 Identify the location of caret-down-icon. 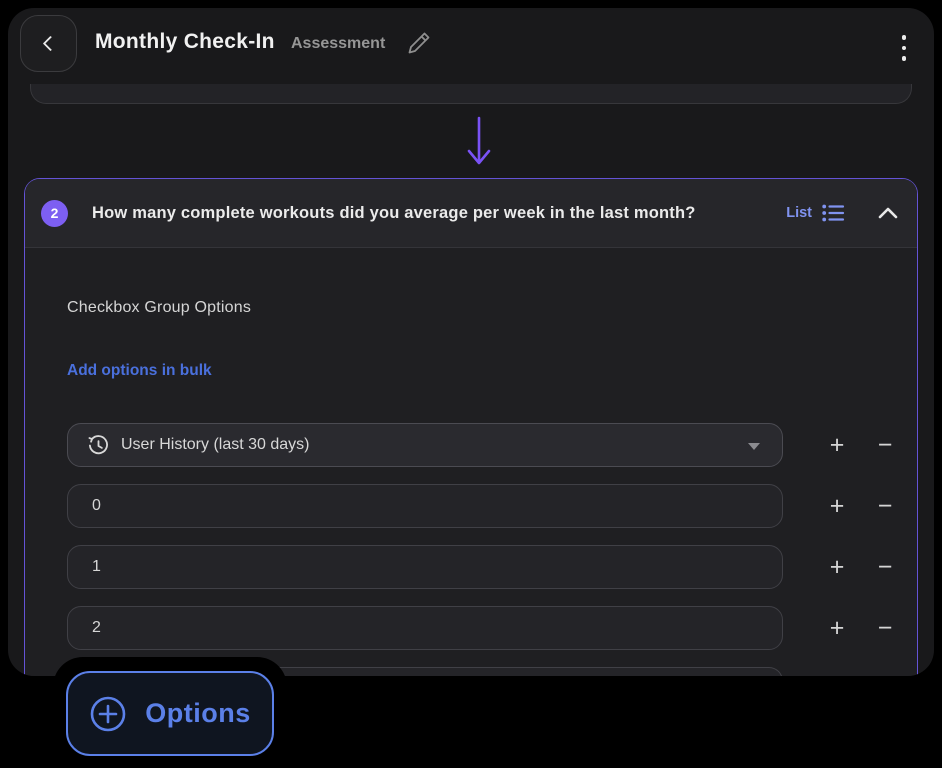
(754, 446).